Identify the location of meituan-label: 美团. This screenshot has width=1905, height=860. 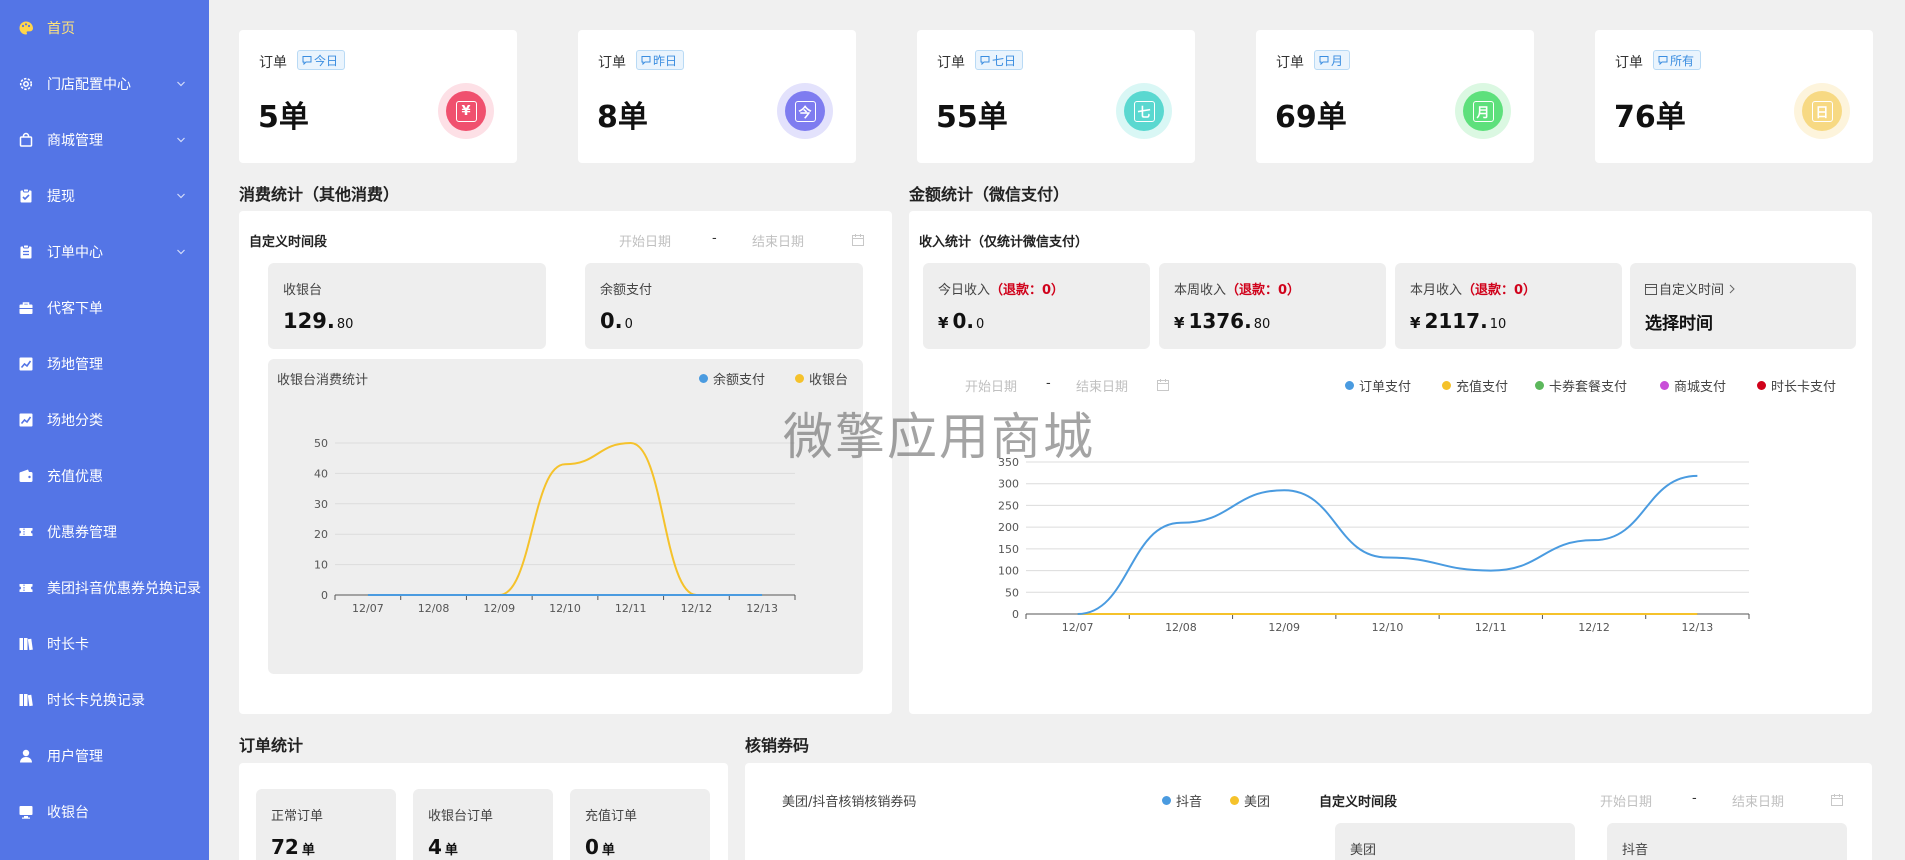
(1363, 850).